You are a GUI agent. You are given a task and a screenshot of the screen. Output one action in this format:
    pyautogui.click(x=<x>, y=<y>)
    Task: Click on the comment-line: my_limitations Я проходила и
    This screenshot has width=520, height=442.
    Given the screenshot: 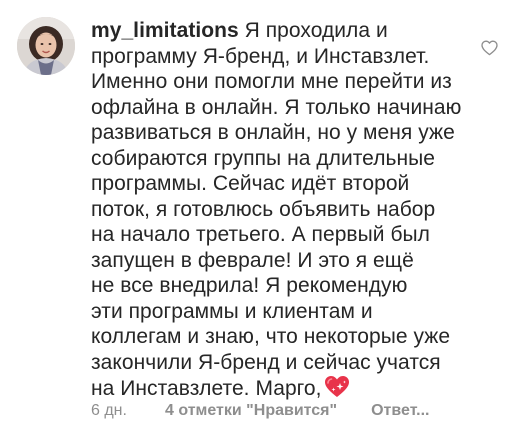 What is the action you would take?
    pyautogui.click(x=276, y=31)
    